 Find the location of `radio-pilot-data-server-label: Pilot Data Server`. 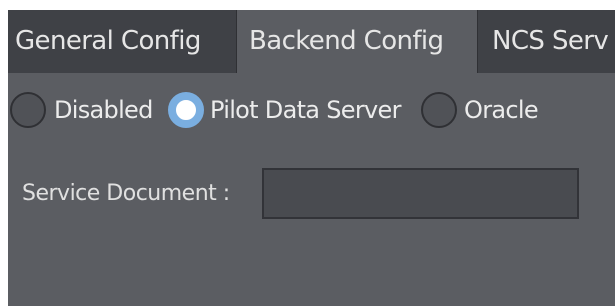

radio-pilot-data-server-label: Pilot Data Server is located at coordinates (305, 110).